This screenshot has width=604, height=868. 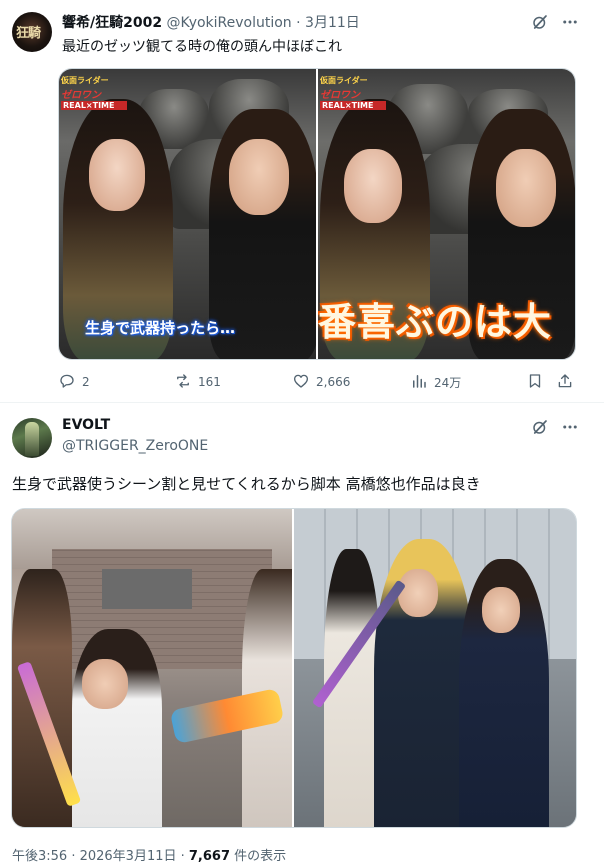 What do you see at coordinates (229, 23) in the screenshot?
I see `user-handle: @KyokiRevolution` at bounding box center [229, 23].